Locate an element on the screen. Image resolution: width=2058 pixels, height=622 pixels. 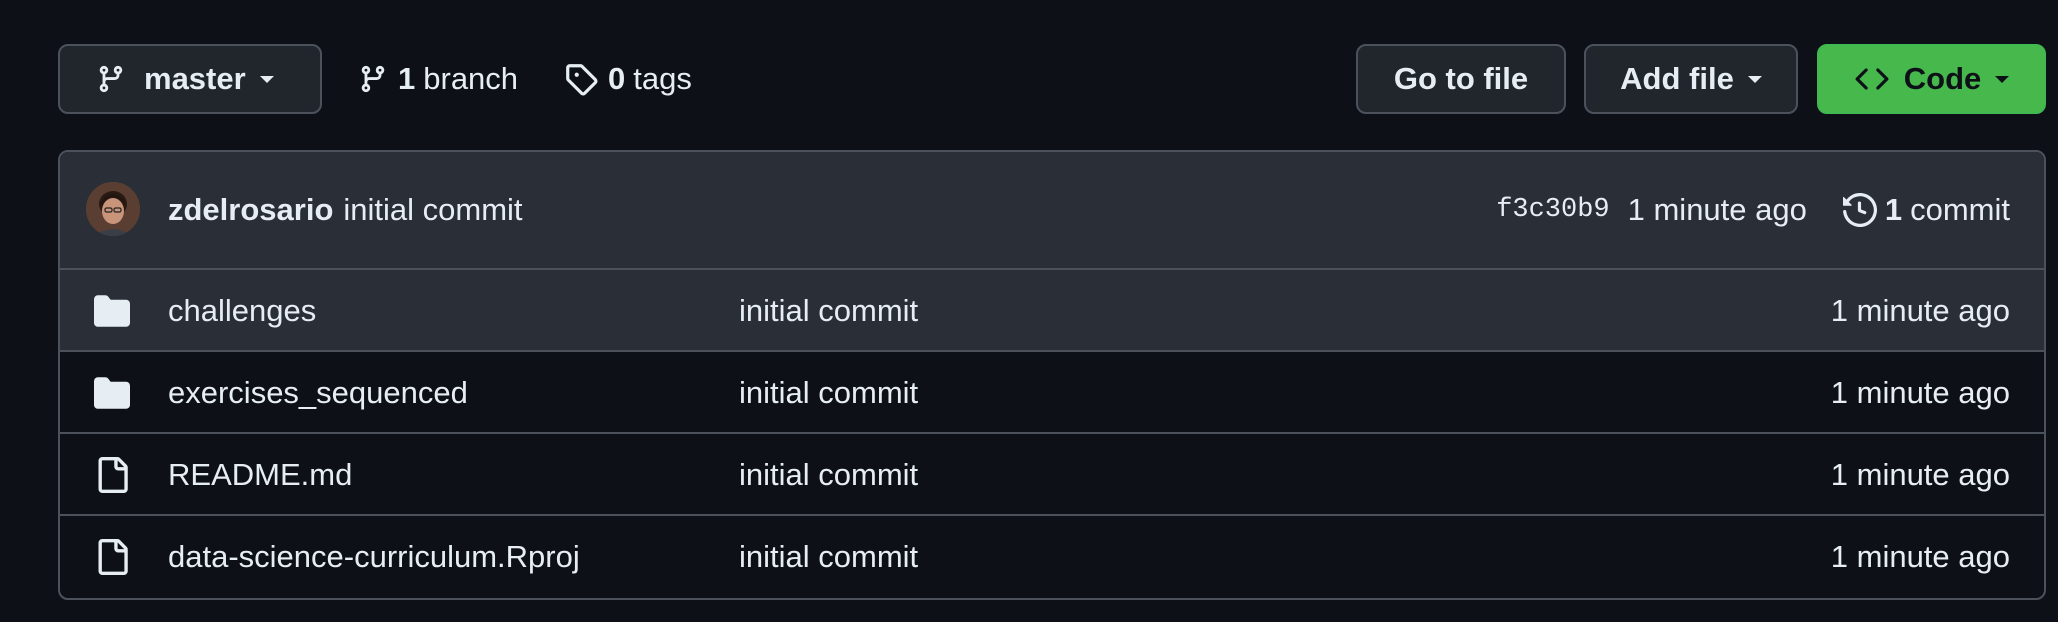
add-file-label: Add file is located at coordinates (1677, 78).